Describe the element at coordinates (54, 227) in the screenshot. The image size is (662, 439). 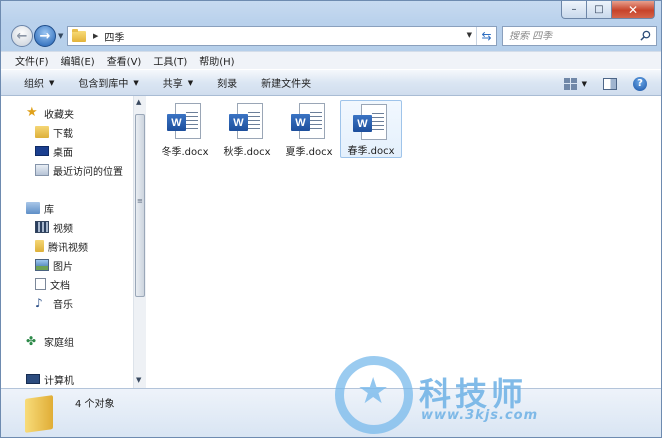
I see `nav-item-videos: 视频` at that location.